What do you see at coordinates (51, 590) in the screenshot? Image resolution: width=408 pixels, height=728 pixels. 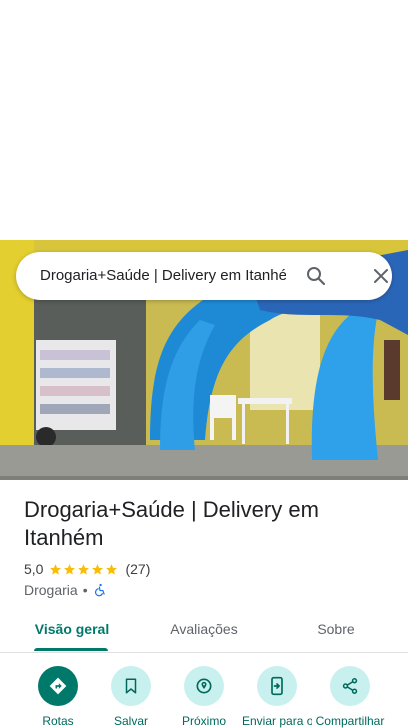 I see `place-category: Drogaria` at bounding box center [51, 590].